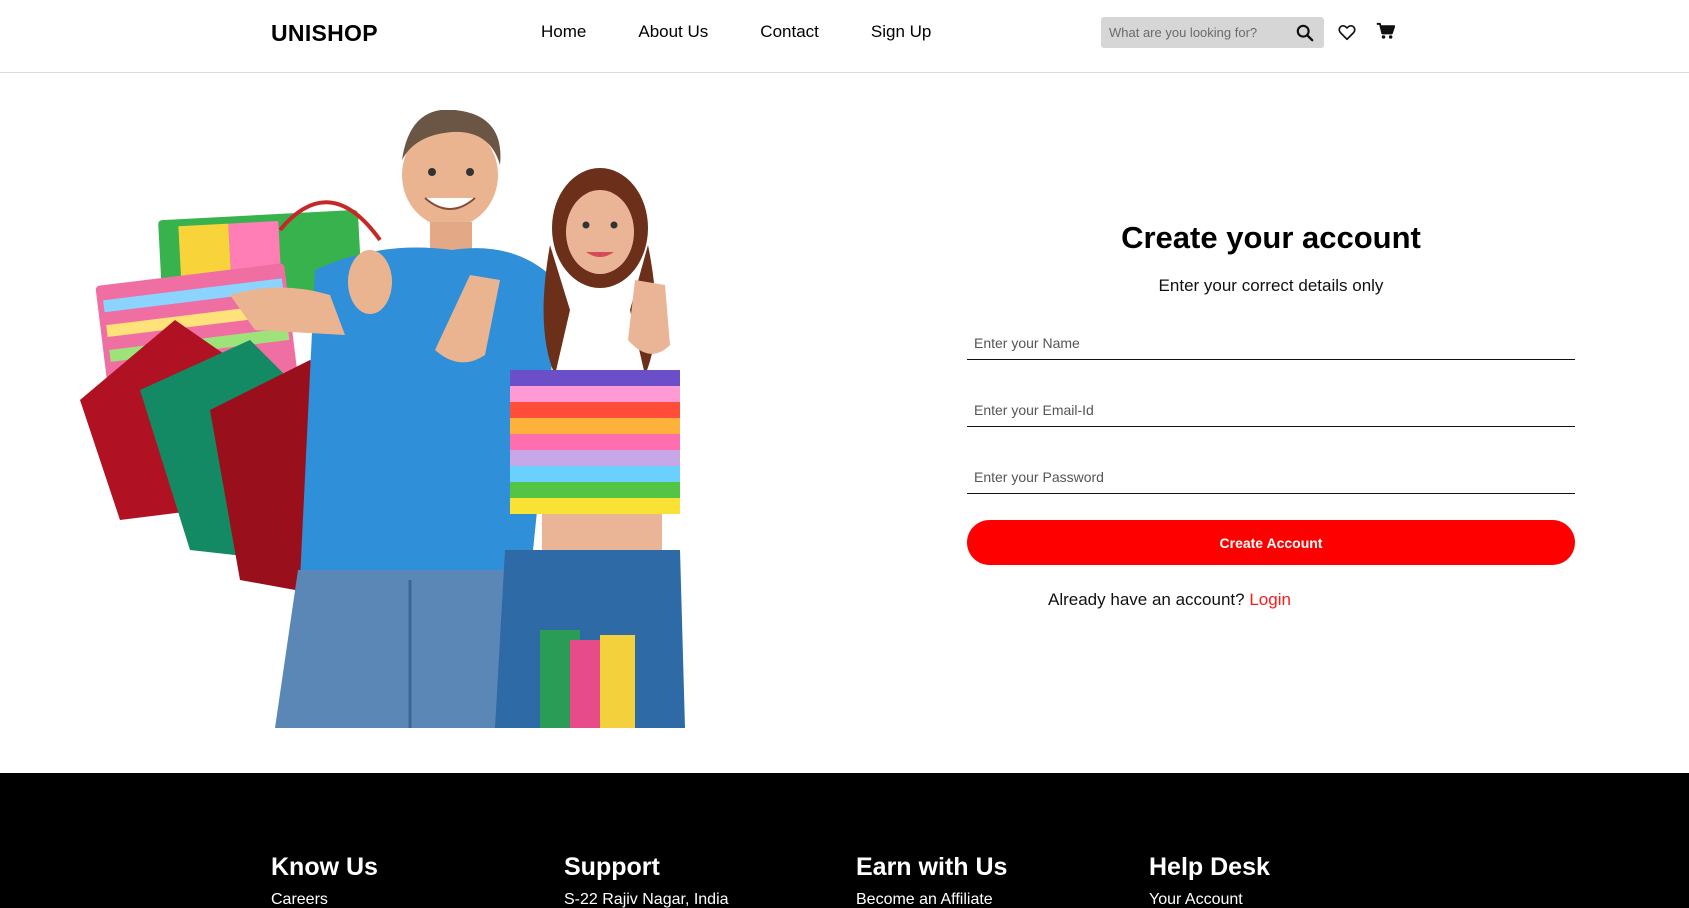 This screenshot has height=908, width=1689. Describe the element at coordinates (736, 32) in the screenshot. I see `main-nav: Home About Us Contact Sign Up` at that location.